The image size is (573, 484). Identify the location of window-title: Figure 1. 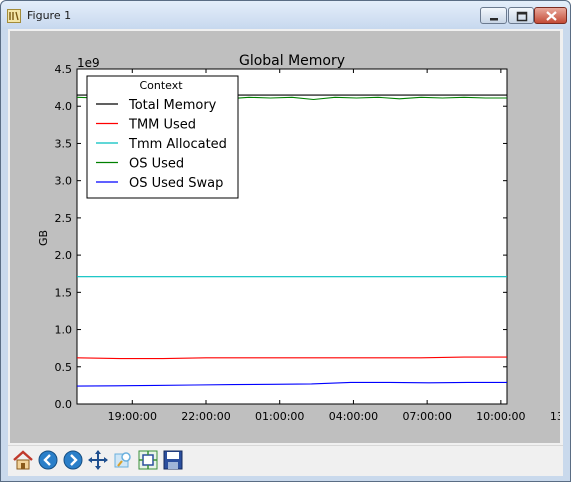
(49, 15).